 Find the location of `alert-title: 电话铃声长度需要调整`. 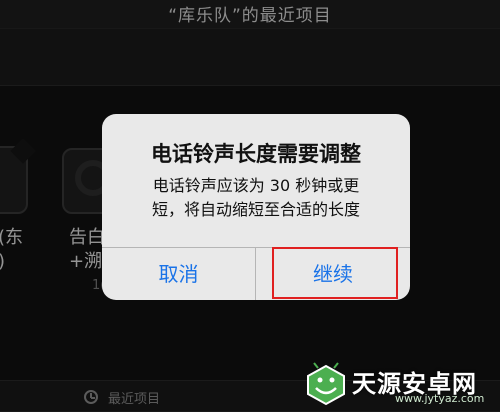

alert-title: 电话铃声长度需要调整 is located at coordinates (256, 154).